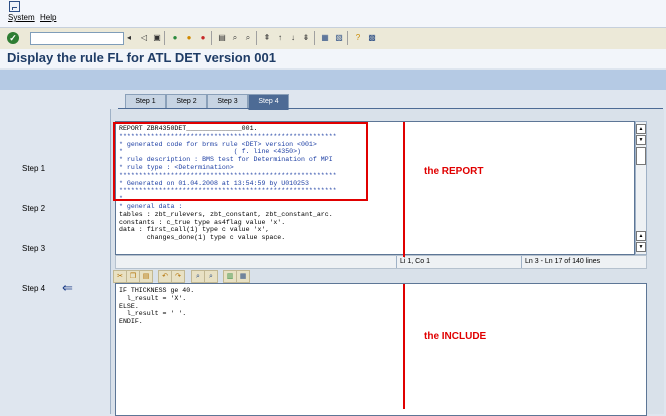 The image size is (666, 416). What do you see at coordinates (153, 298) in the screenshot?
I see `include-code-line: l_result = 'X'.` at bounding box center [153, 298].